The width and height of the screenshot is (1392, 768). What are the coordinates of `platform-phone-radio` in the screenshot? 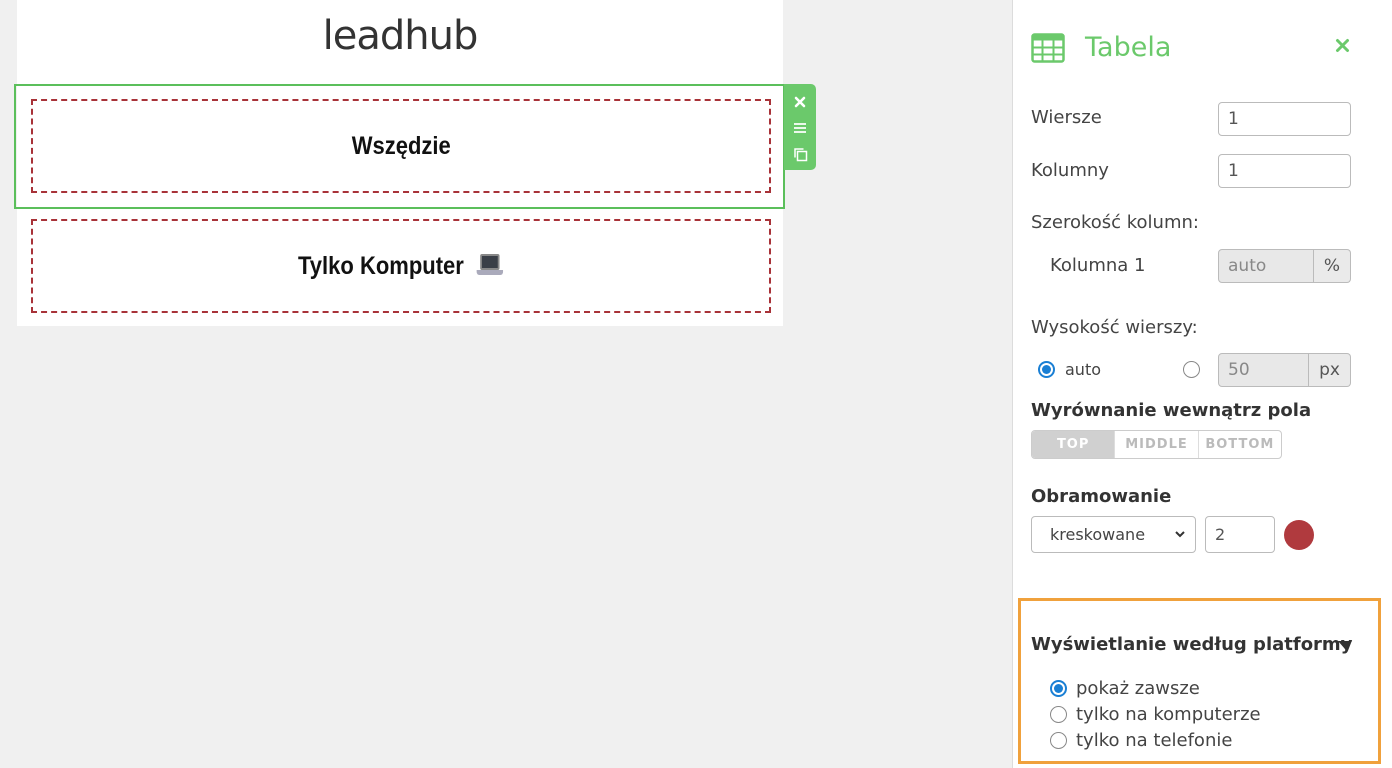 It's located at (1058, 740).